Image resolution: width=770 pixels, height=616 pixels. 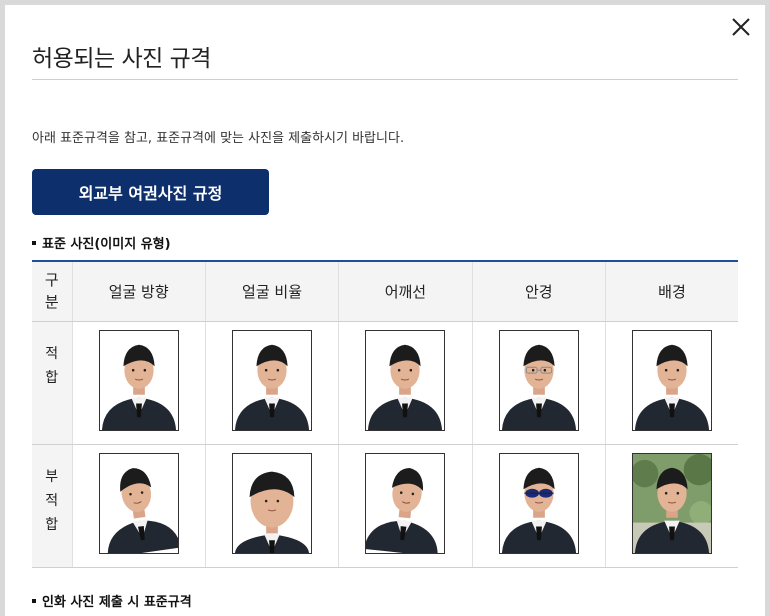 I want to click on table-header-row: 구분 얼굴 방향 얼굴 비율 어깨선 안경 배경, so click(x=385, y=291).